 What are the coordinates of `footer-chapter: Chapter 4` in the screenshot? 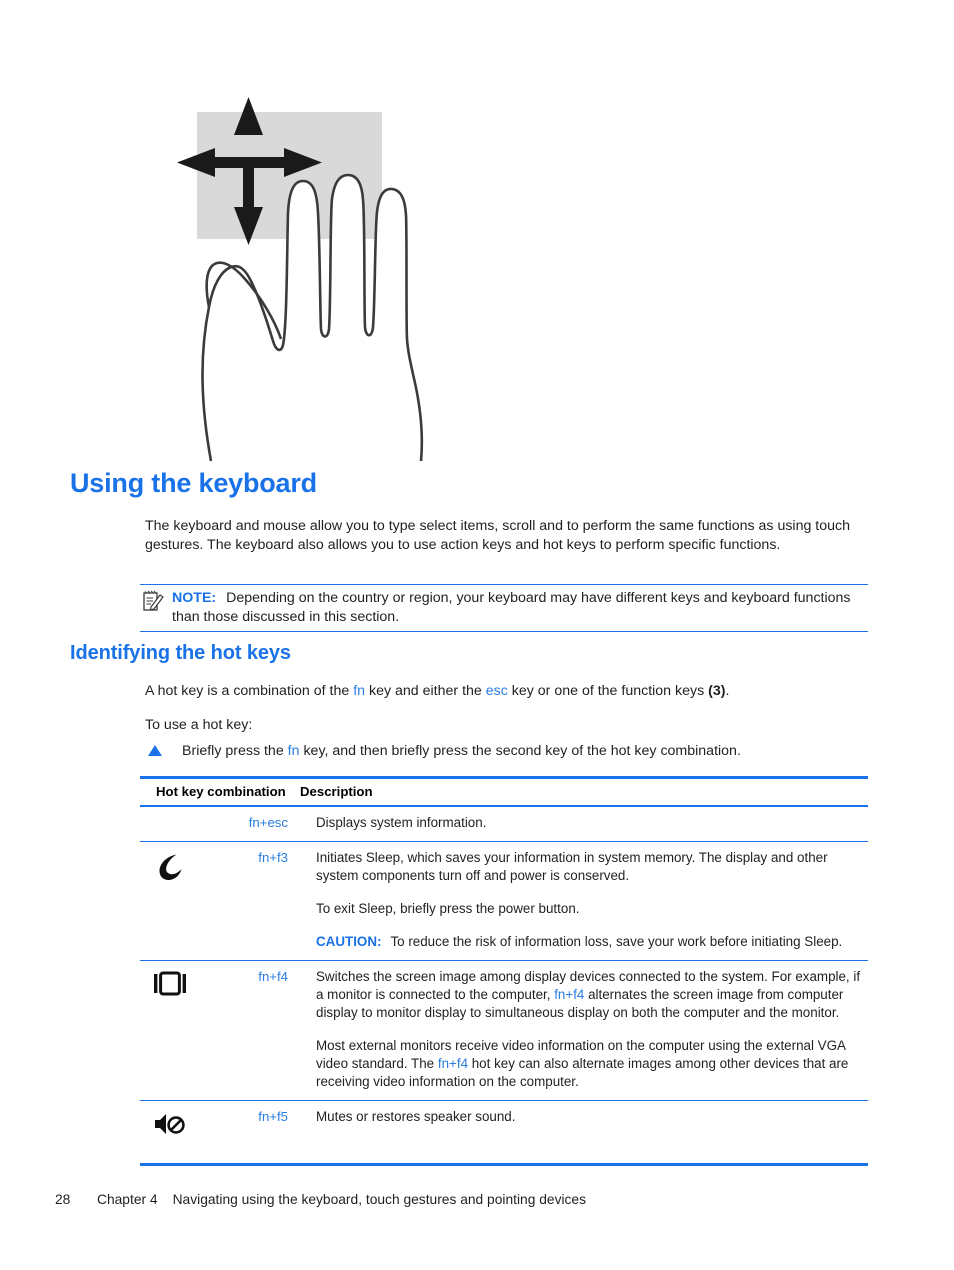 It's located at (127, 1199).